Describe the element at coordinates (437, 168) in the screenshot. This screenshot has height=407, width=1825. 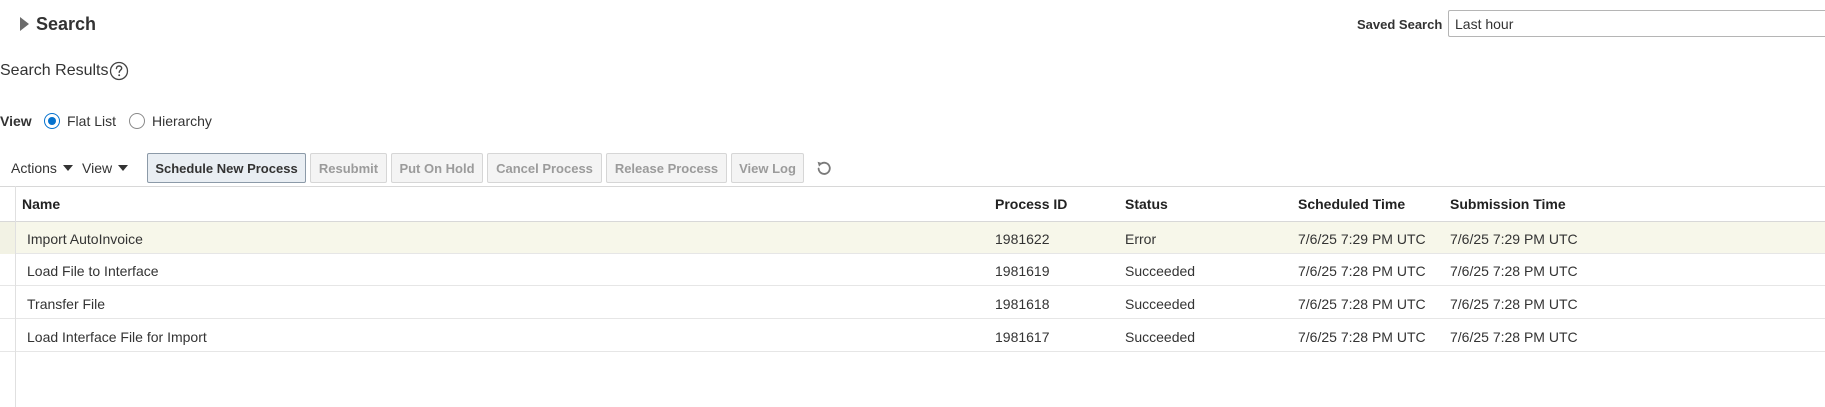
I see `put-on-hold-button: Put On Hold` at that location.